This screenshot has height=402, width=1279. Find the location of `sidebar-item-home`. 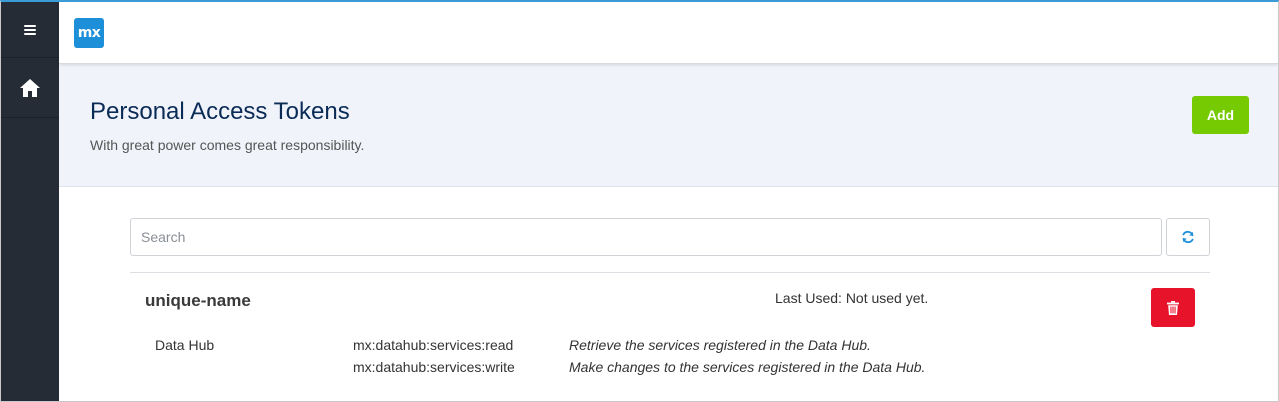

sidebar-item-home is located at coordinates (30, 88).